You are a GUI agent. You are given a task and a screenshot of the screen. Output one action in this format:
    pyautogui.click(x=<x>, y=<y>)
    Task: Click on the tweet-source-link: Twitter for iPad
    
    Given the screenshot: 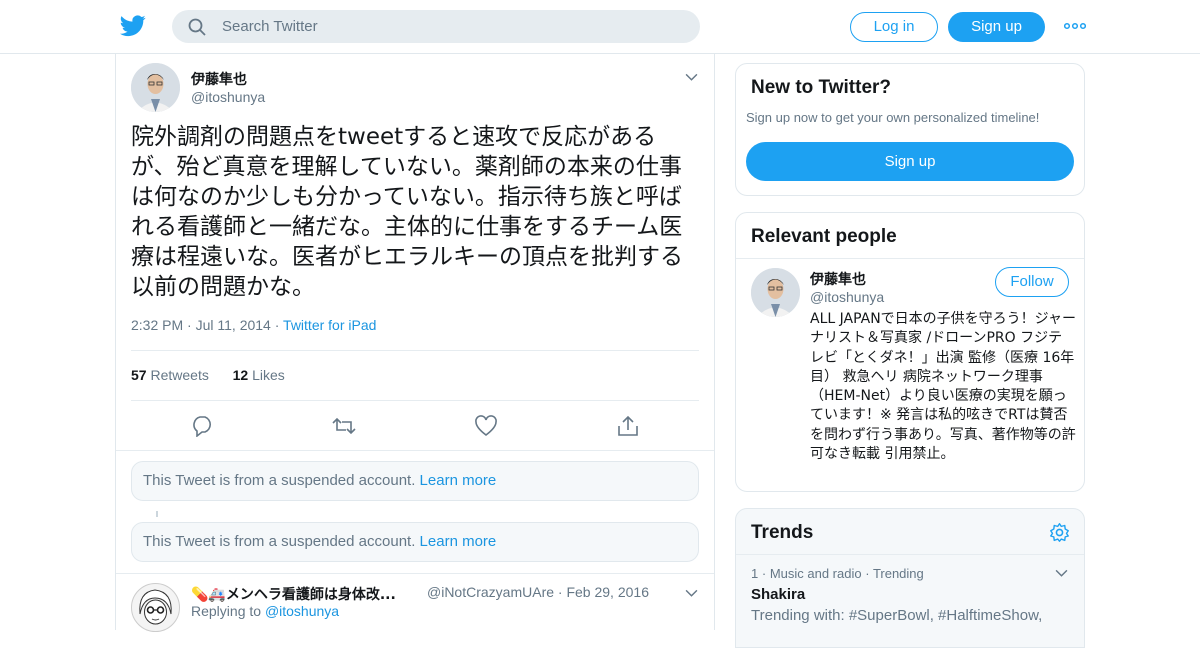 What is the action you would take?
    pyautogui.click(x=329, y=325)
    